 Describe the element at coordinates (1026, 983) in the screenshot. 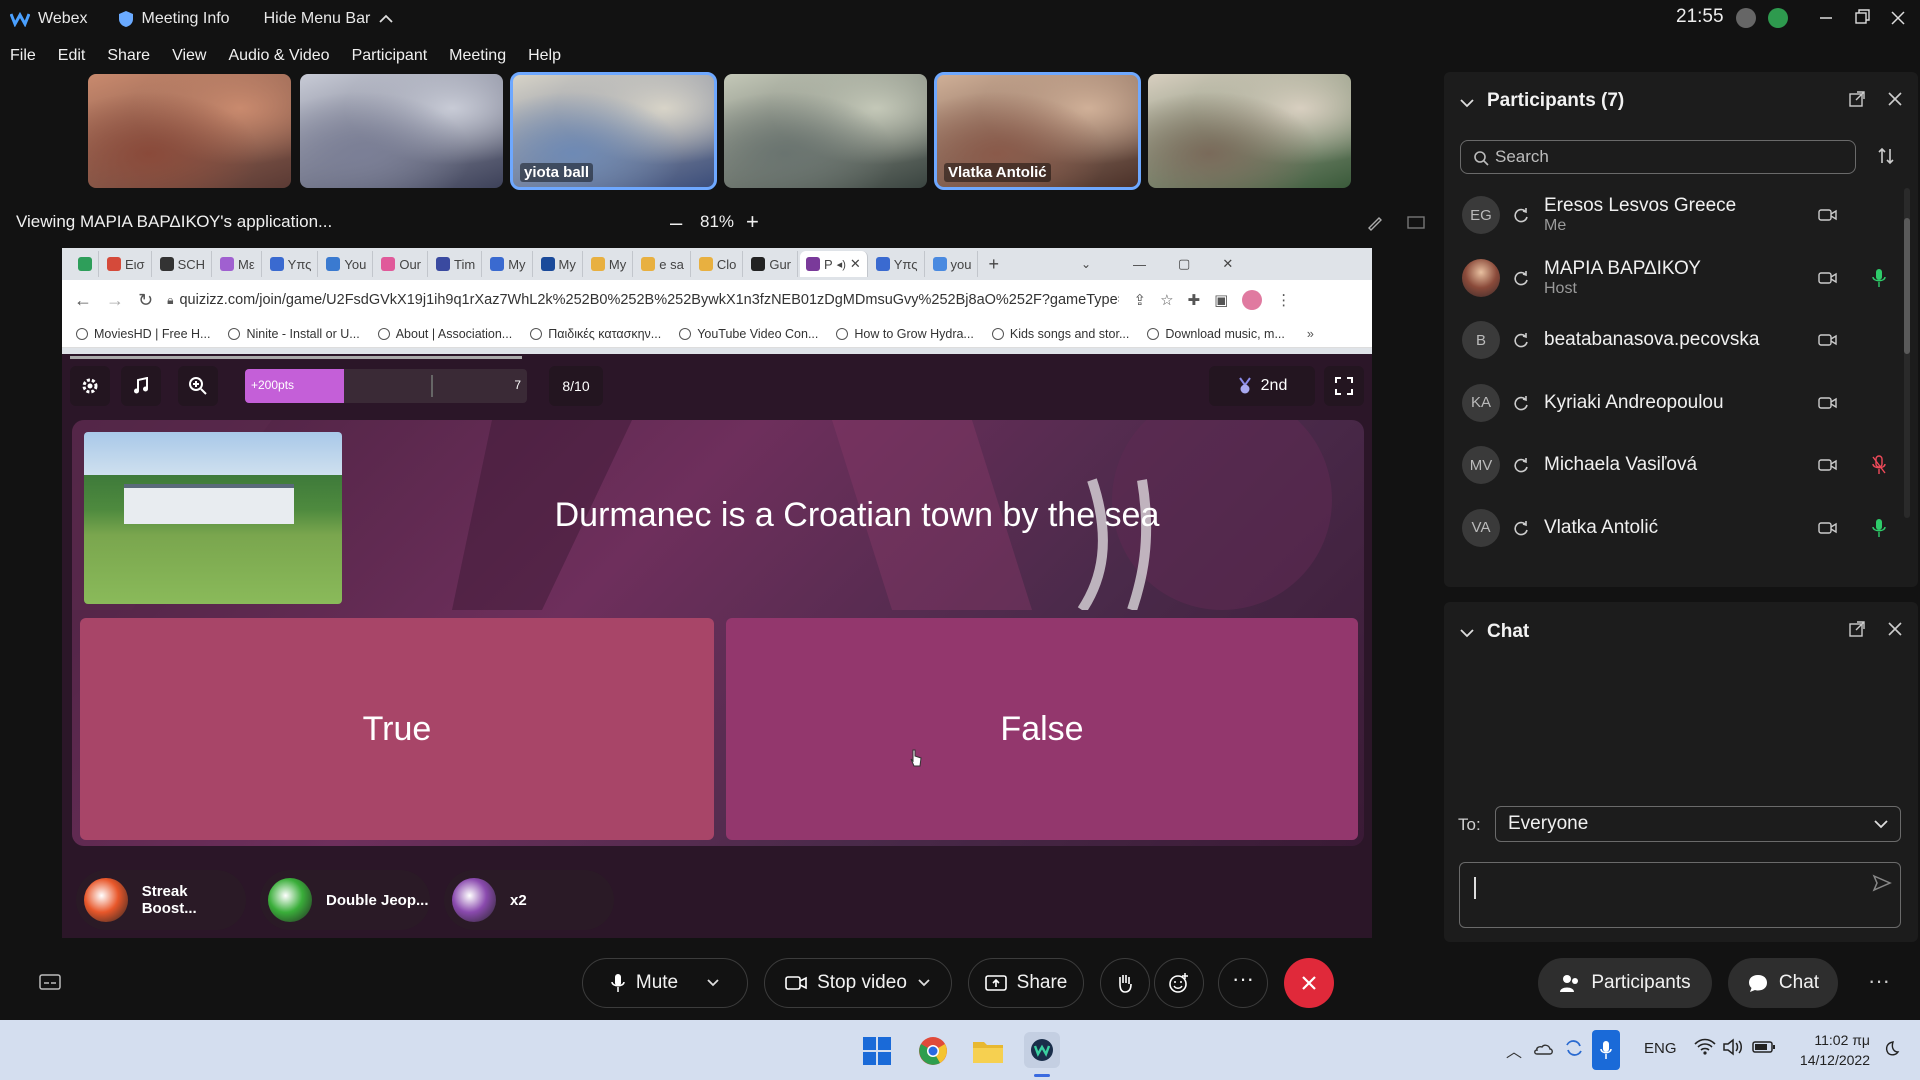

I see `share-button: Share` at that location.